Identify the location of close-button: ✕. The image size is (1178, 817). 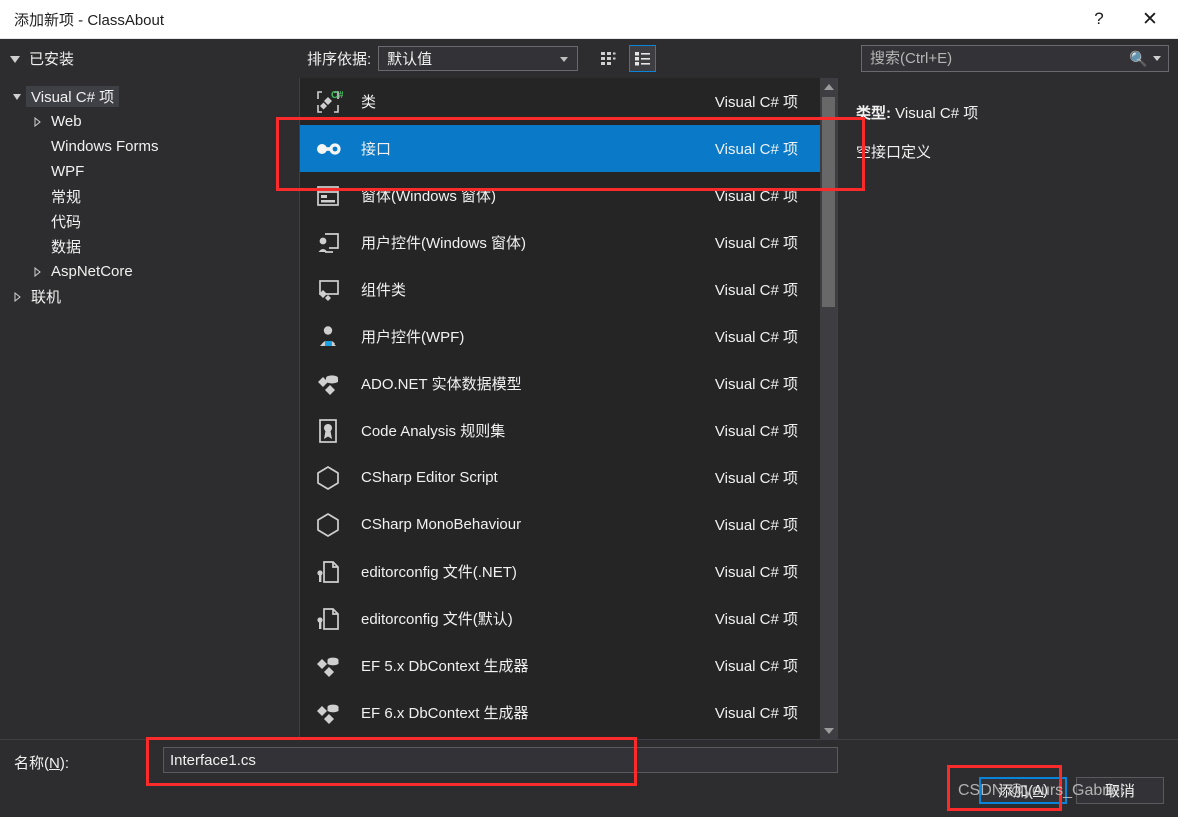
(1150, 19).